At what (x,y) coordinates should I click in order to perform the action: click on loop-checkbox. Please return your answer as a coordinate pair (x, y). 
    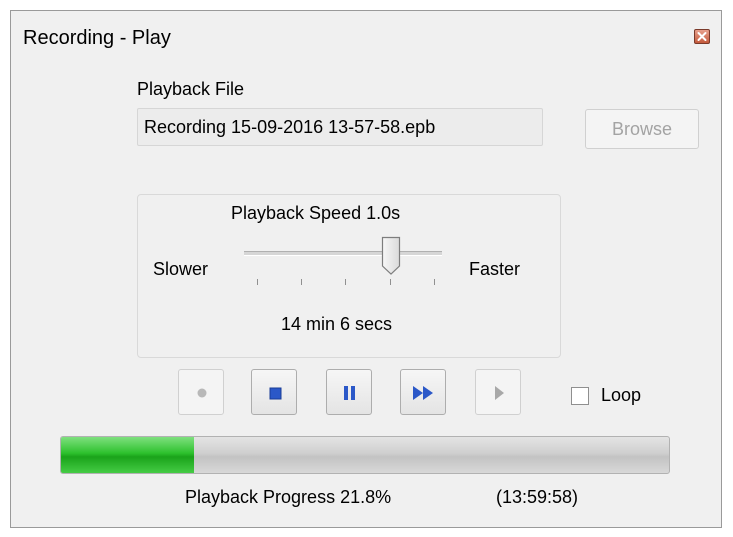
    Looking at the image, I should click on (580, 396).